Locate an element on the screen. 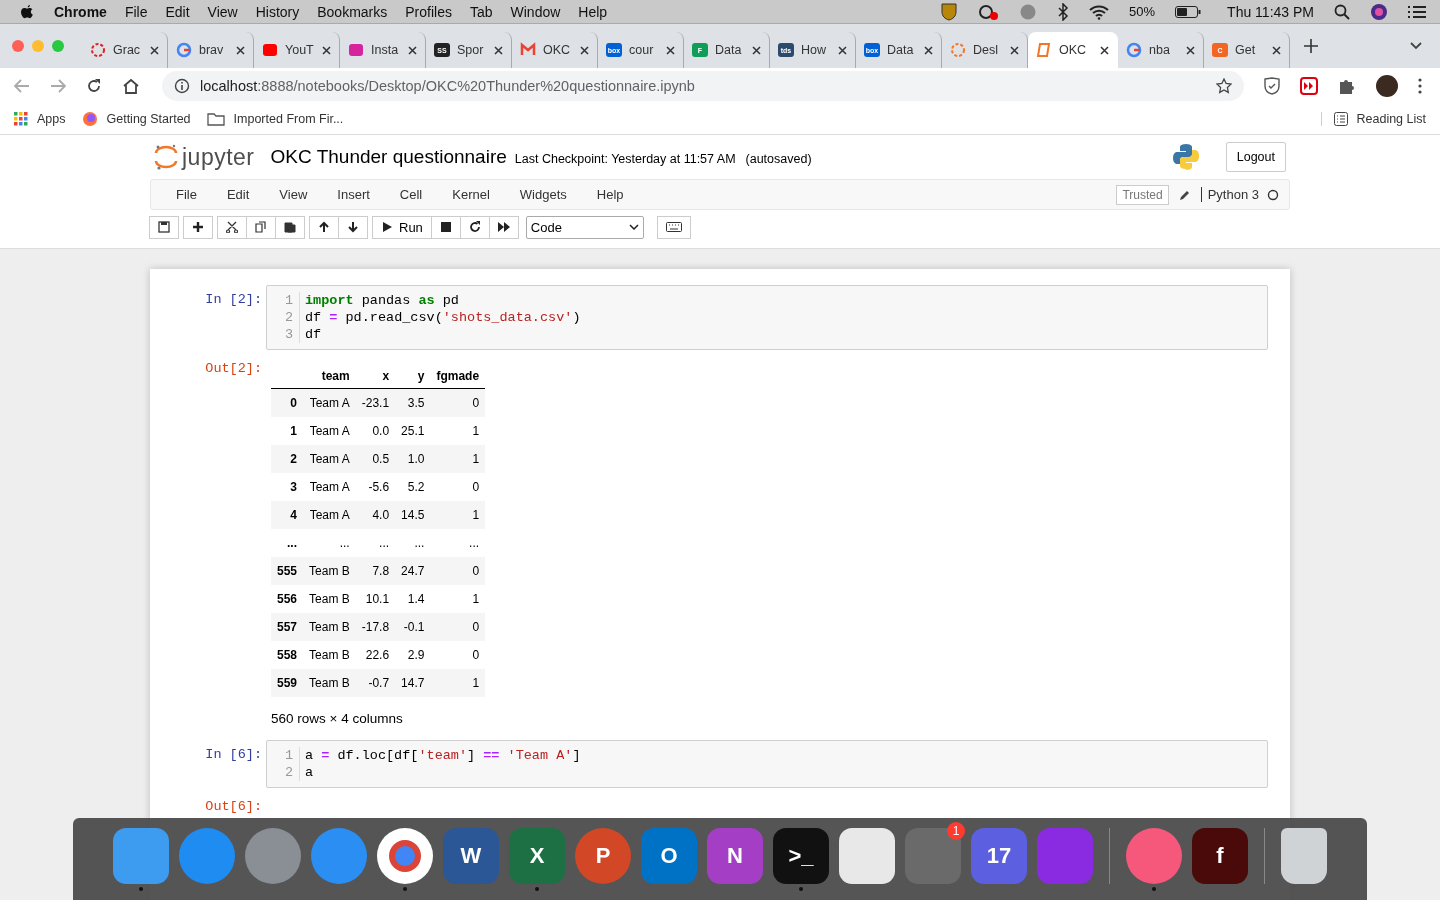 The height and width of the screenshot is (900, 1440). copy-icon is located at coordinates (261, 227).